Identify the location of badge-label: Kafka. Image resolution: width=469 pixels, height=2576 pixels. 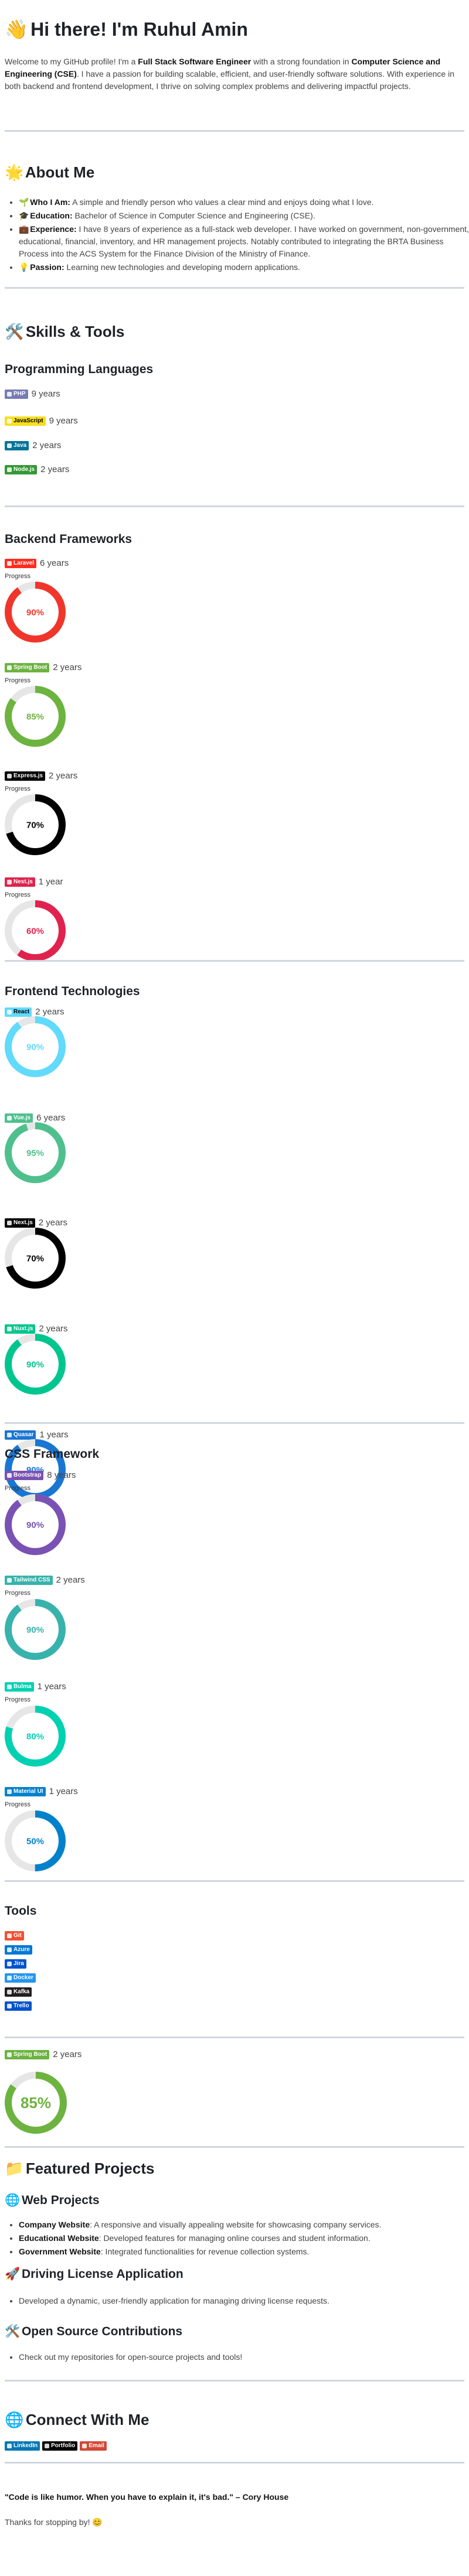
(21, 1992).